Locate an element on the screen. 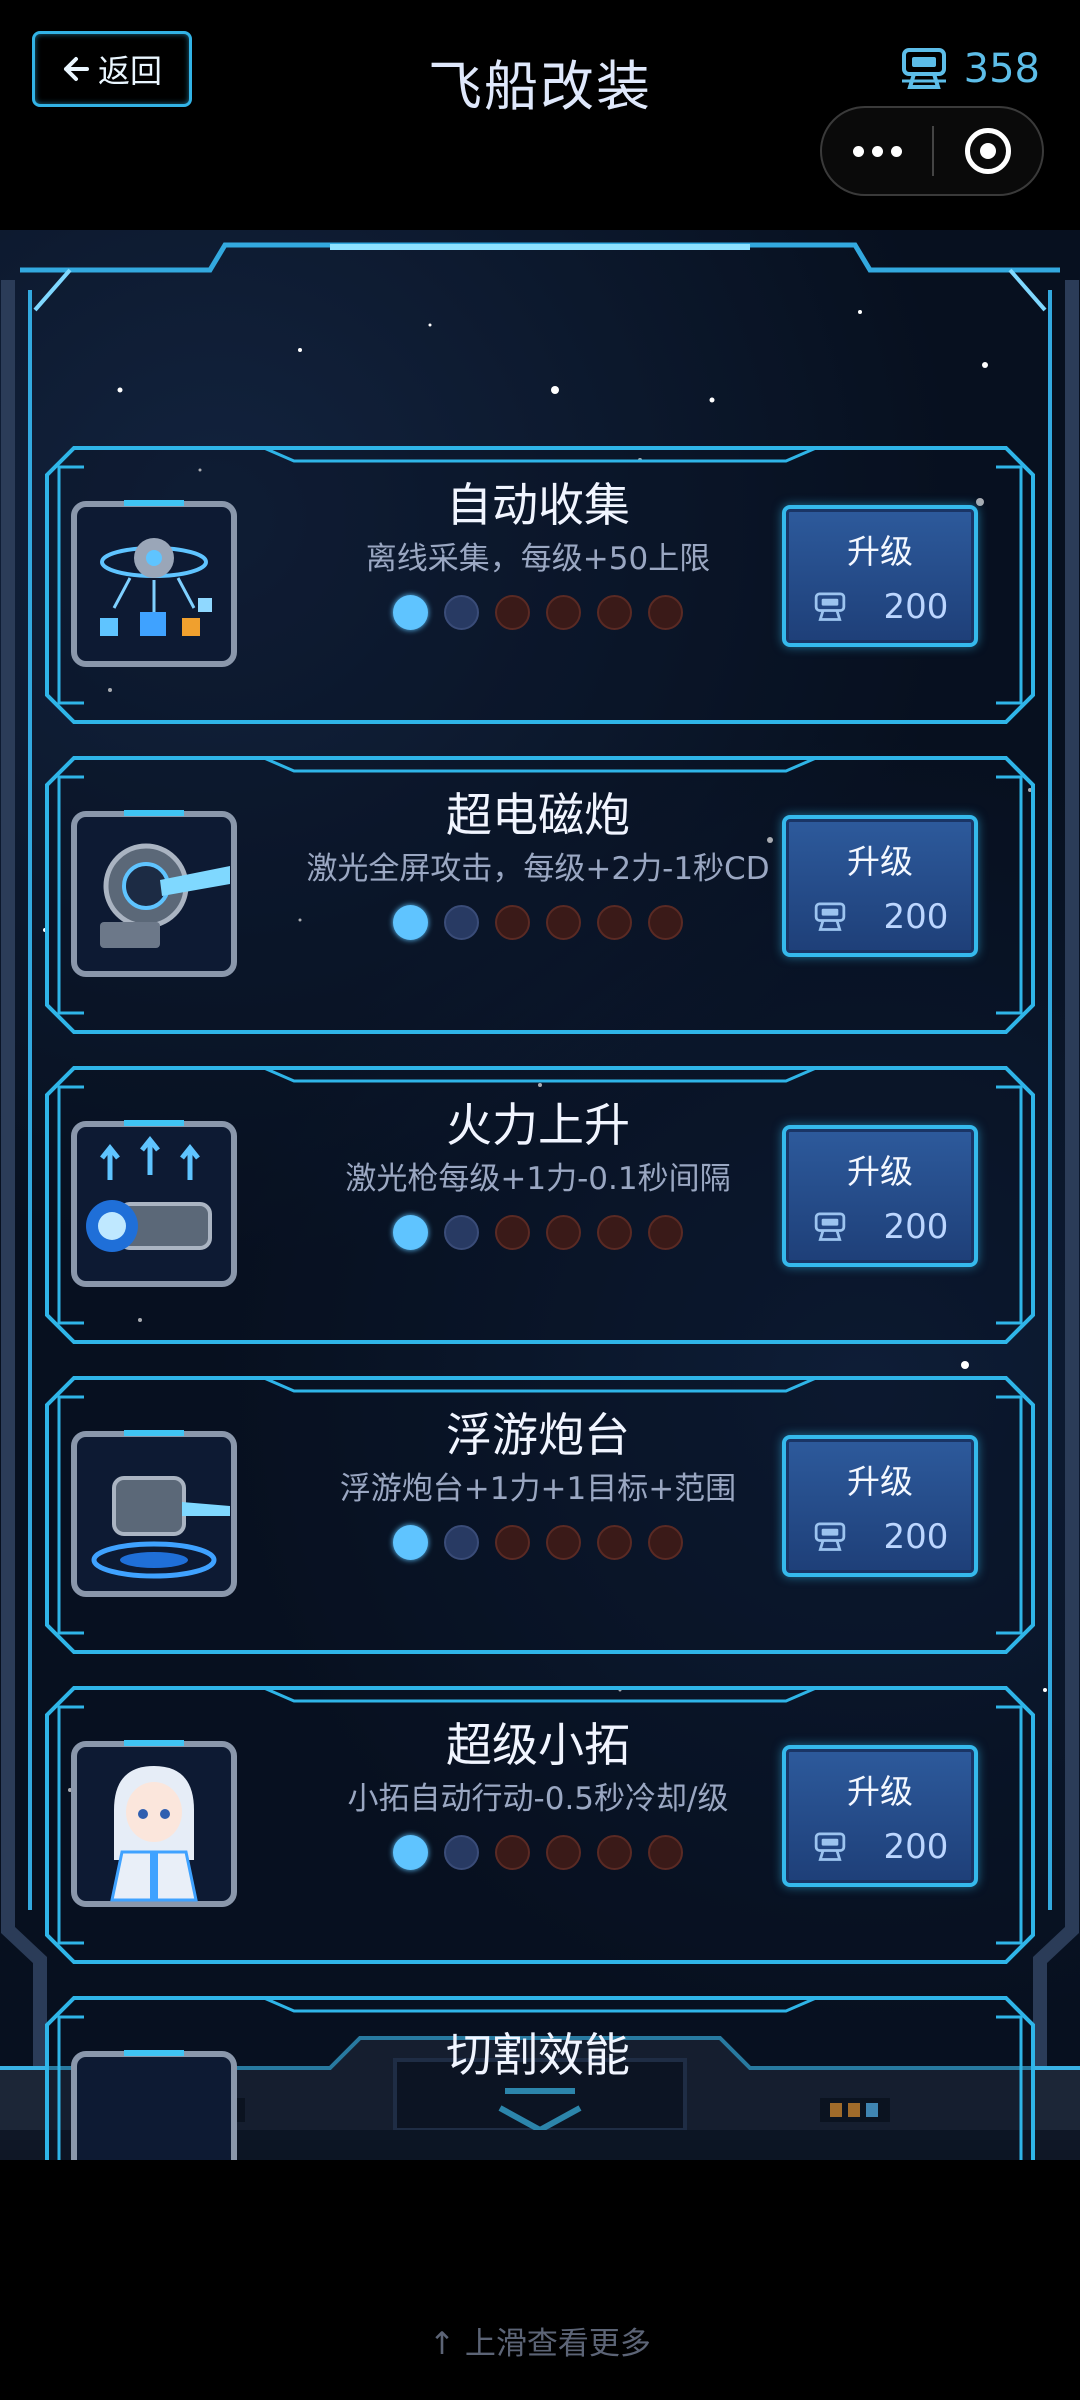  mini-program-capsule is located at coordinates (932, 151).